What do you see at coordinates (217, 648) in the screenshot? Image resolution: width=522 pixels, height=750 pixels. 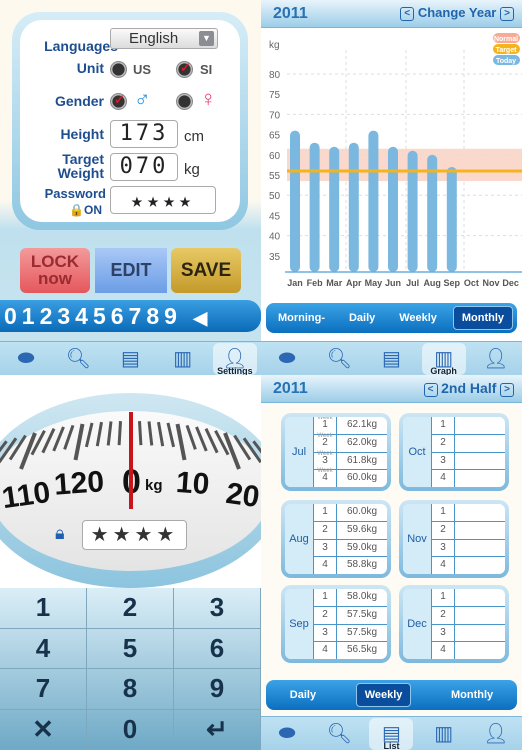 I see `key-6: 6` at bounding box center [217, 648].